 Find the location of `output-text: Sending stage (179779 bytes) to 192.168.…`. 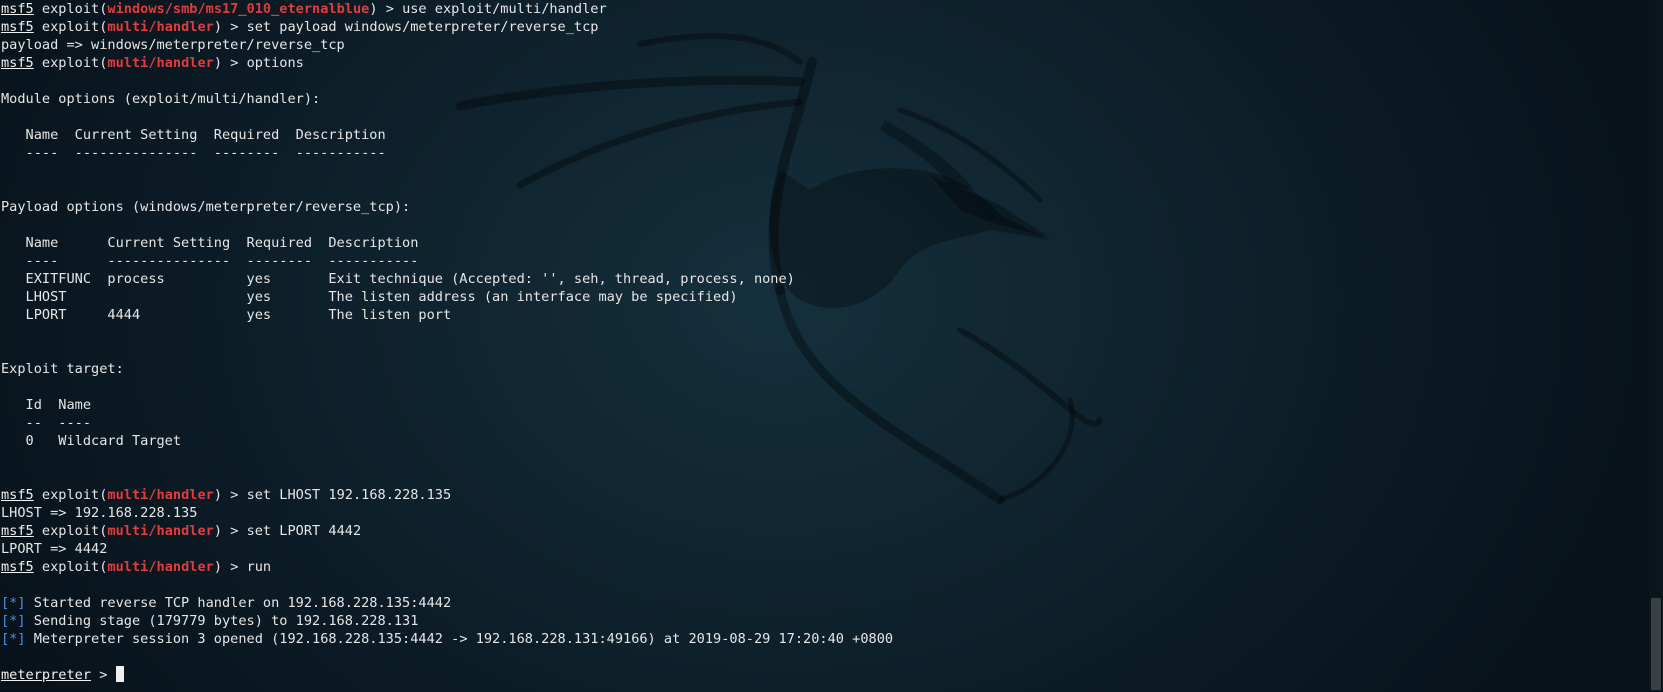

output-text: Sending stage (179779 bytes) to 192.168.… is located at coordinates (222, 621).